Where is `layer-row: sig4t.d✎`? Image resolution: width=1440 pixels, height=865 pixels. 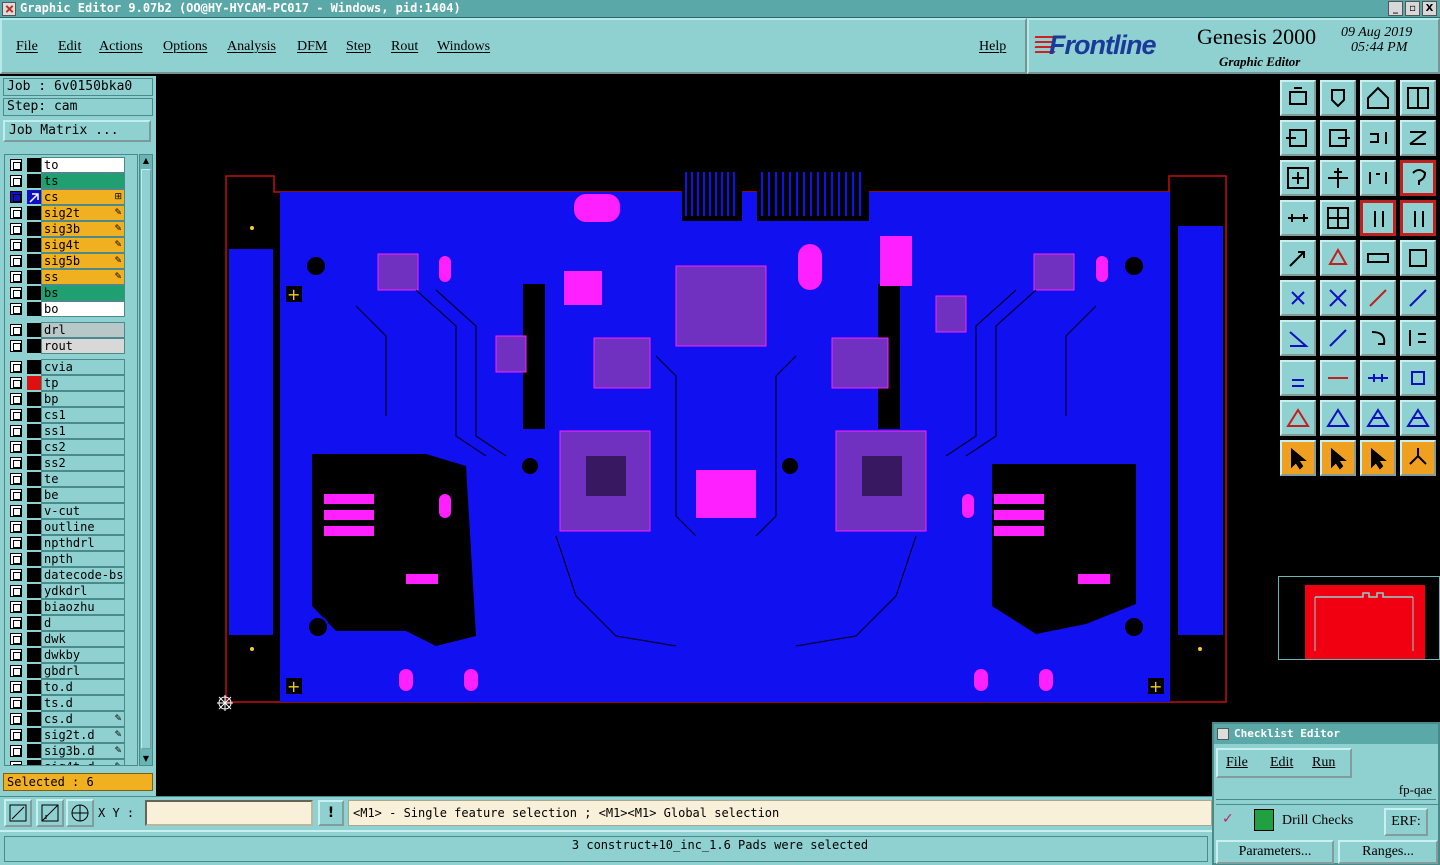
layer-row: sig4t.d✎ is located at coordinates (71, 762).